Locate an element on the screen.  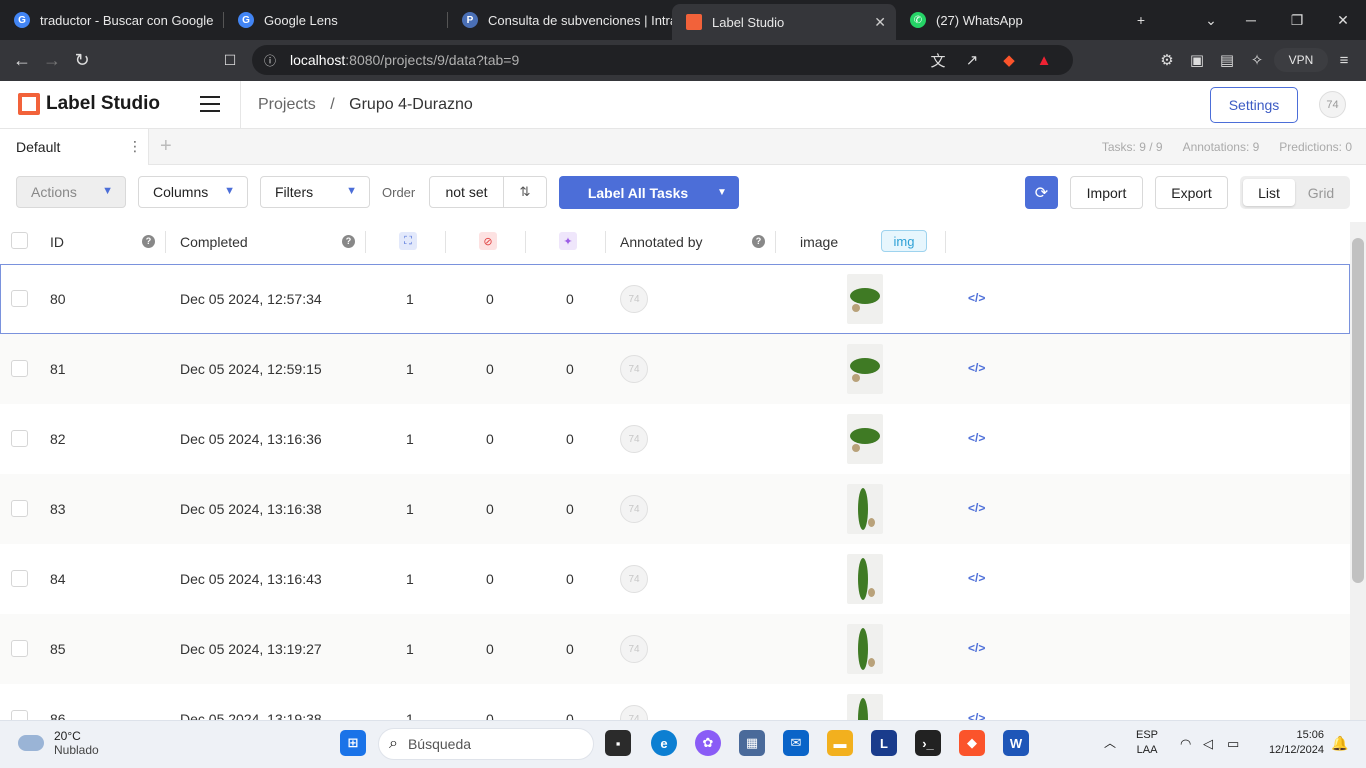
edge-icon: e is located at coordinates (664, 743).